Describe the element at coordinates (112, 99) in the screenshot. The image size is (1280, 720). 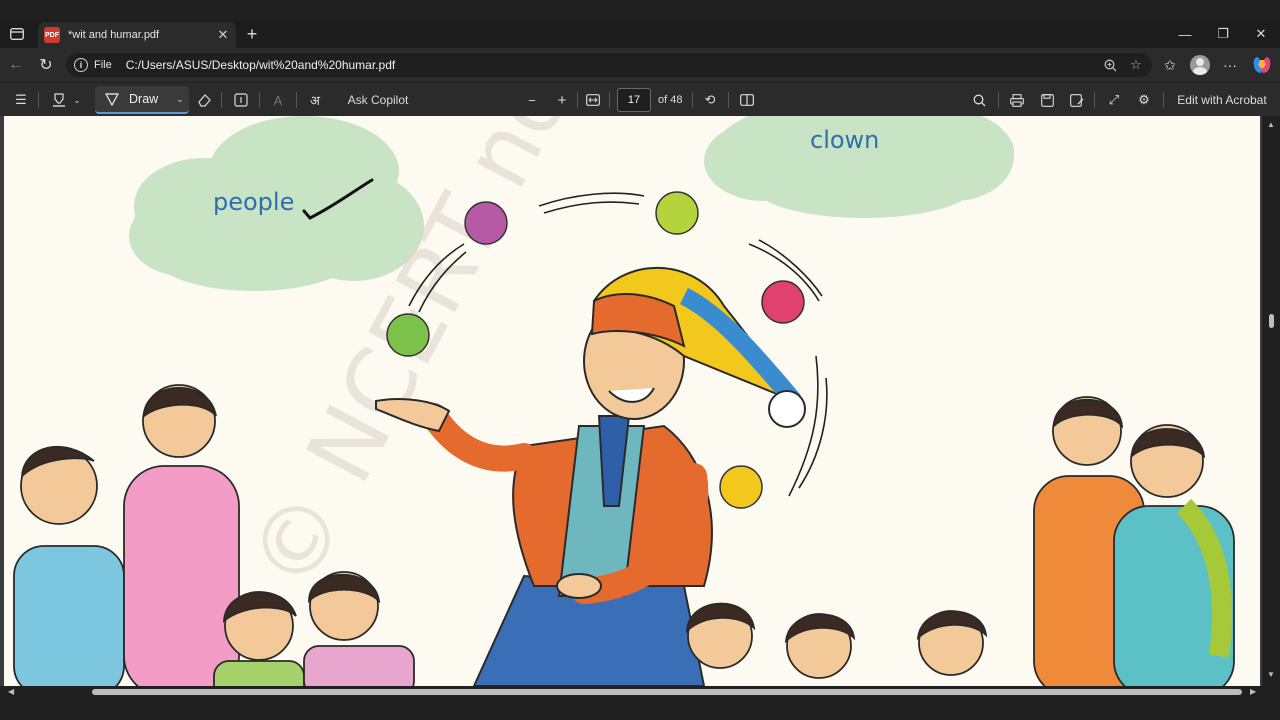
I see `draw-pen-icon` at that location.